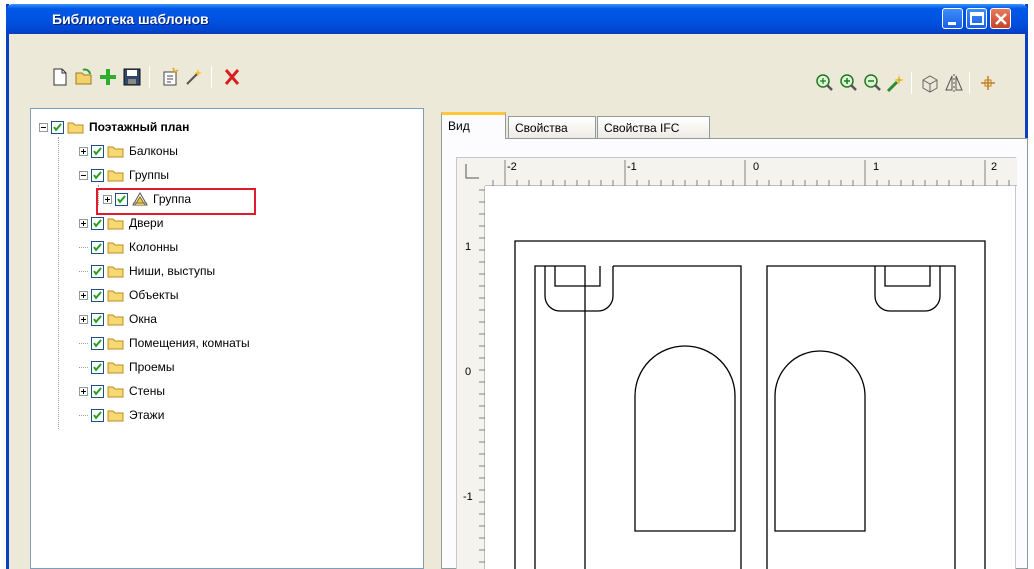 This screenshot has width=1034, height=569. What do you see at coordinates (653, 127) in the screenshot?
I see `tab-ifc-properties: Свойства IFC` at bounding box center [653, 127].